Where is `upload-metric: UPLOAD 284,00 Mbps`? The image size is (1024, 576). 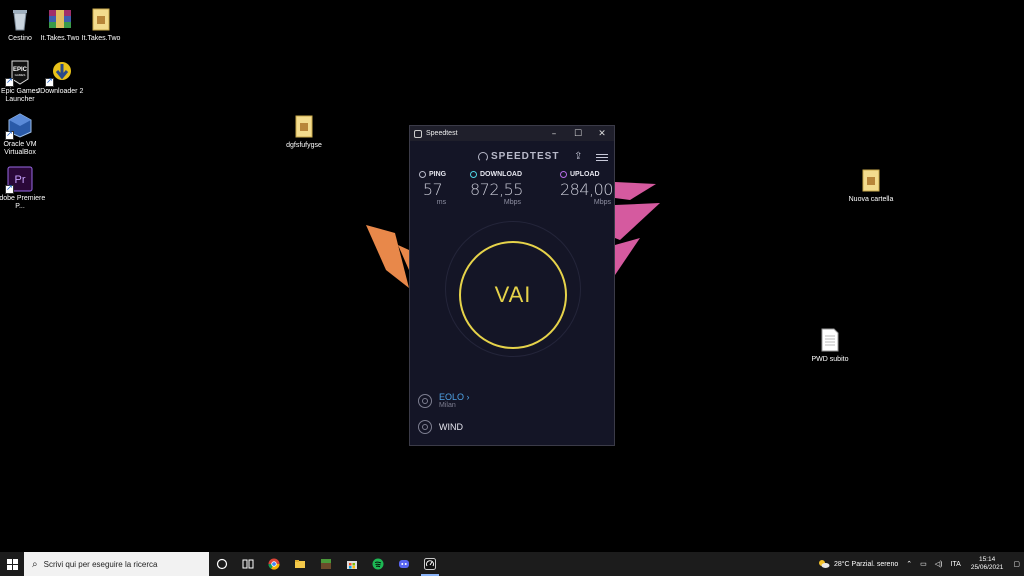
upload-metric: UPLOAD 284,00 Mbps is located at coordinates (586, 188).